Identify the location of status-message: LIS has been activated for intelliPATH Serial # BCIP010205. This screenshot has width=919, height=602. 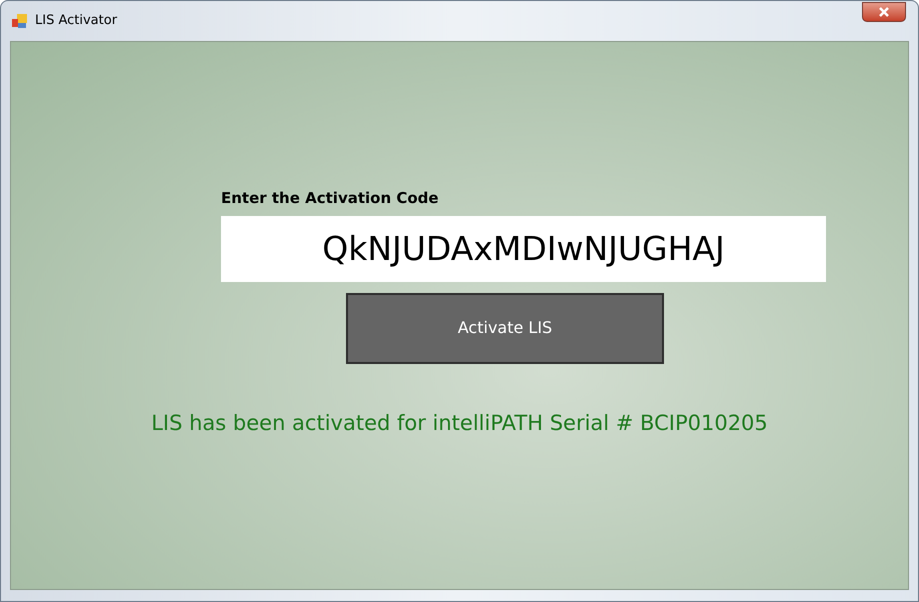
(459, 423).